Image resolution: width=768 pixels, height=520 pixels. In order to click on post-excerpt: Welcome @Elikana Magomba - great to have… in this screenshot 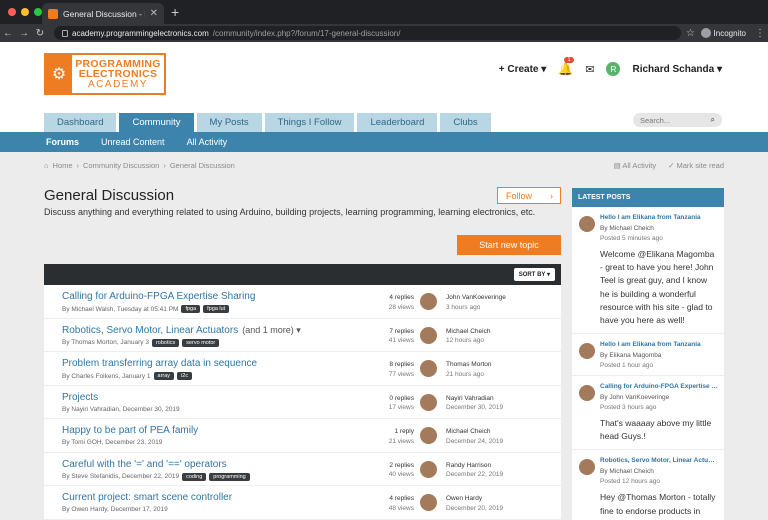, I will do `click(657, 287)`.